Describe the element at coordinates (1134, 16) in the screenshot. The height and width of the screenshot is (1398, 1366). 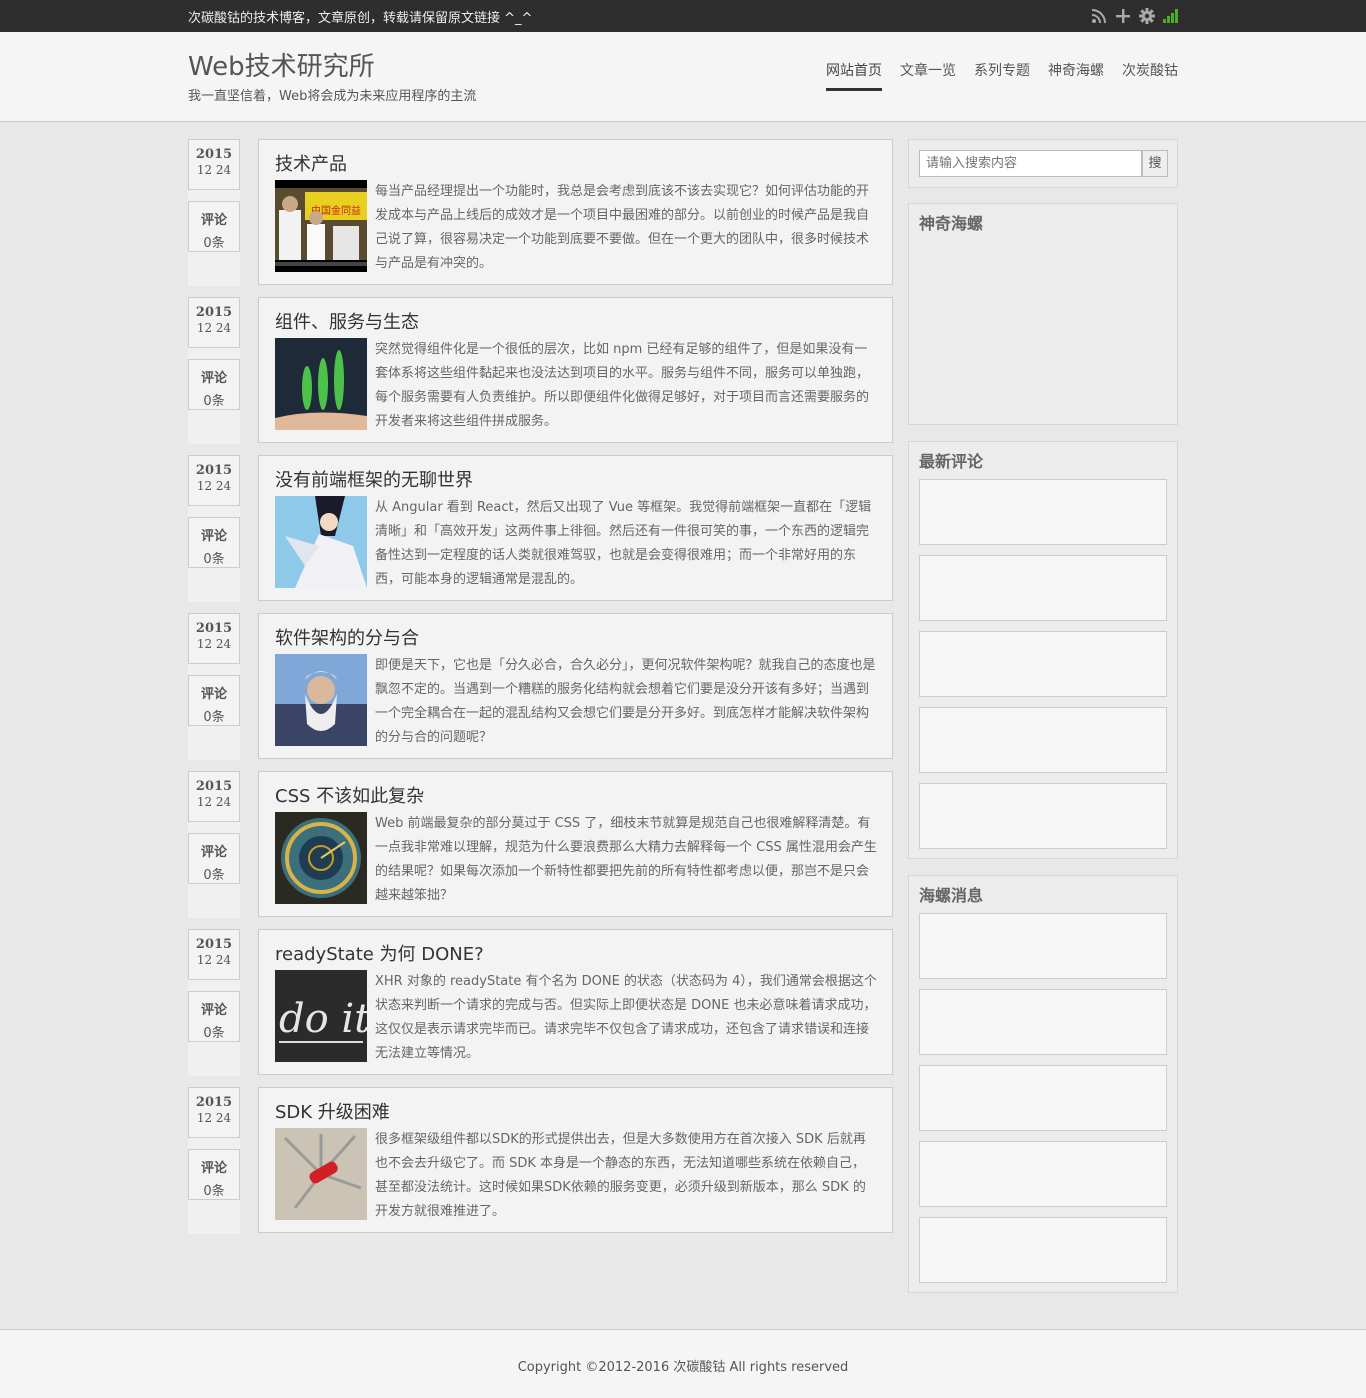
I see `top-icons` at that location.